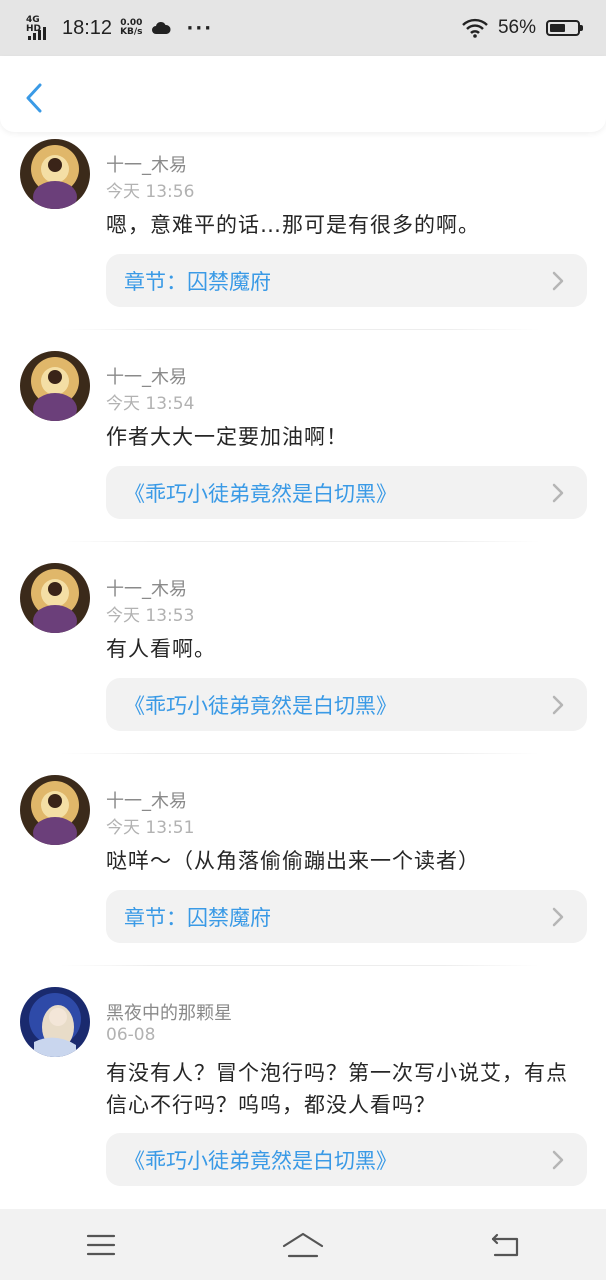  Describe the element at coordinates (293, 861) in the screenshot. I see `comment-text: 哒咩～（从角落偷偷蹦出来一个读者）` at that location.